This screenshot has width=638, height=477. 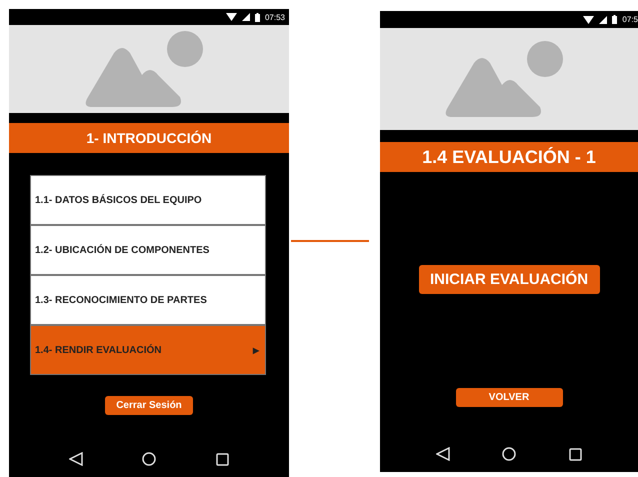 What do you see at coordinates (274, 17) in the screenshot?
I see `clock: 07:53` at bounding box center [274, 17].